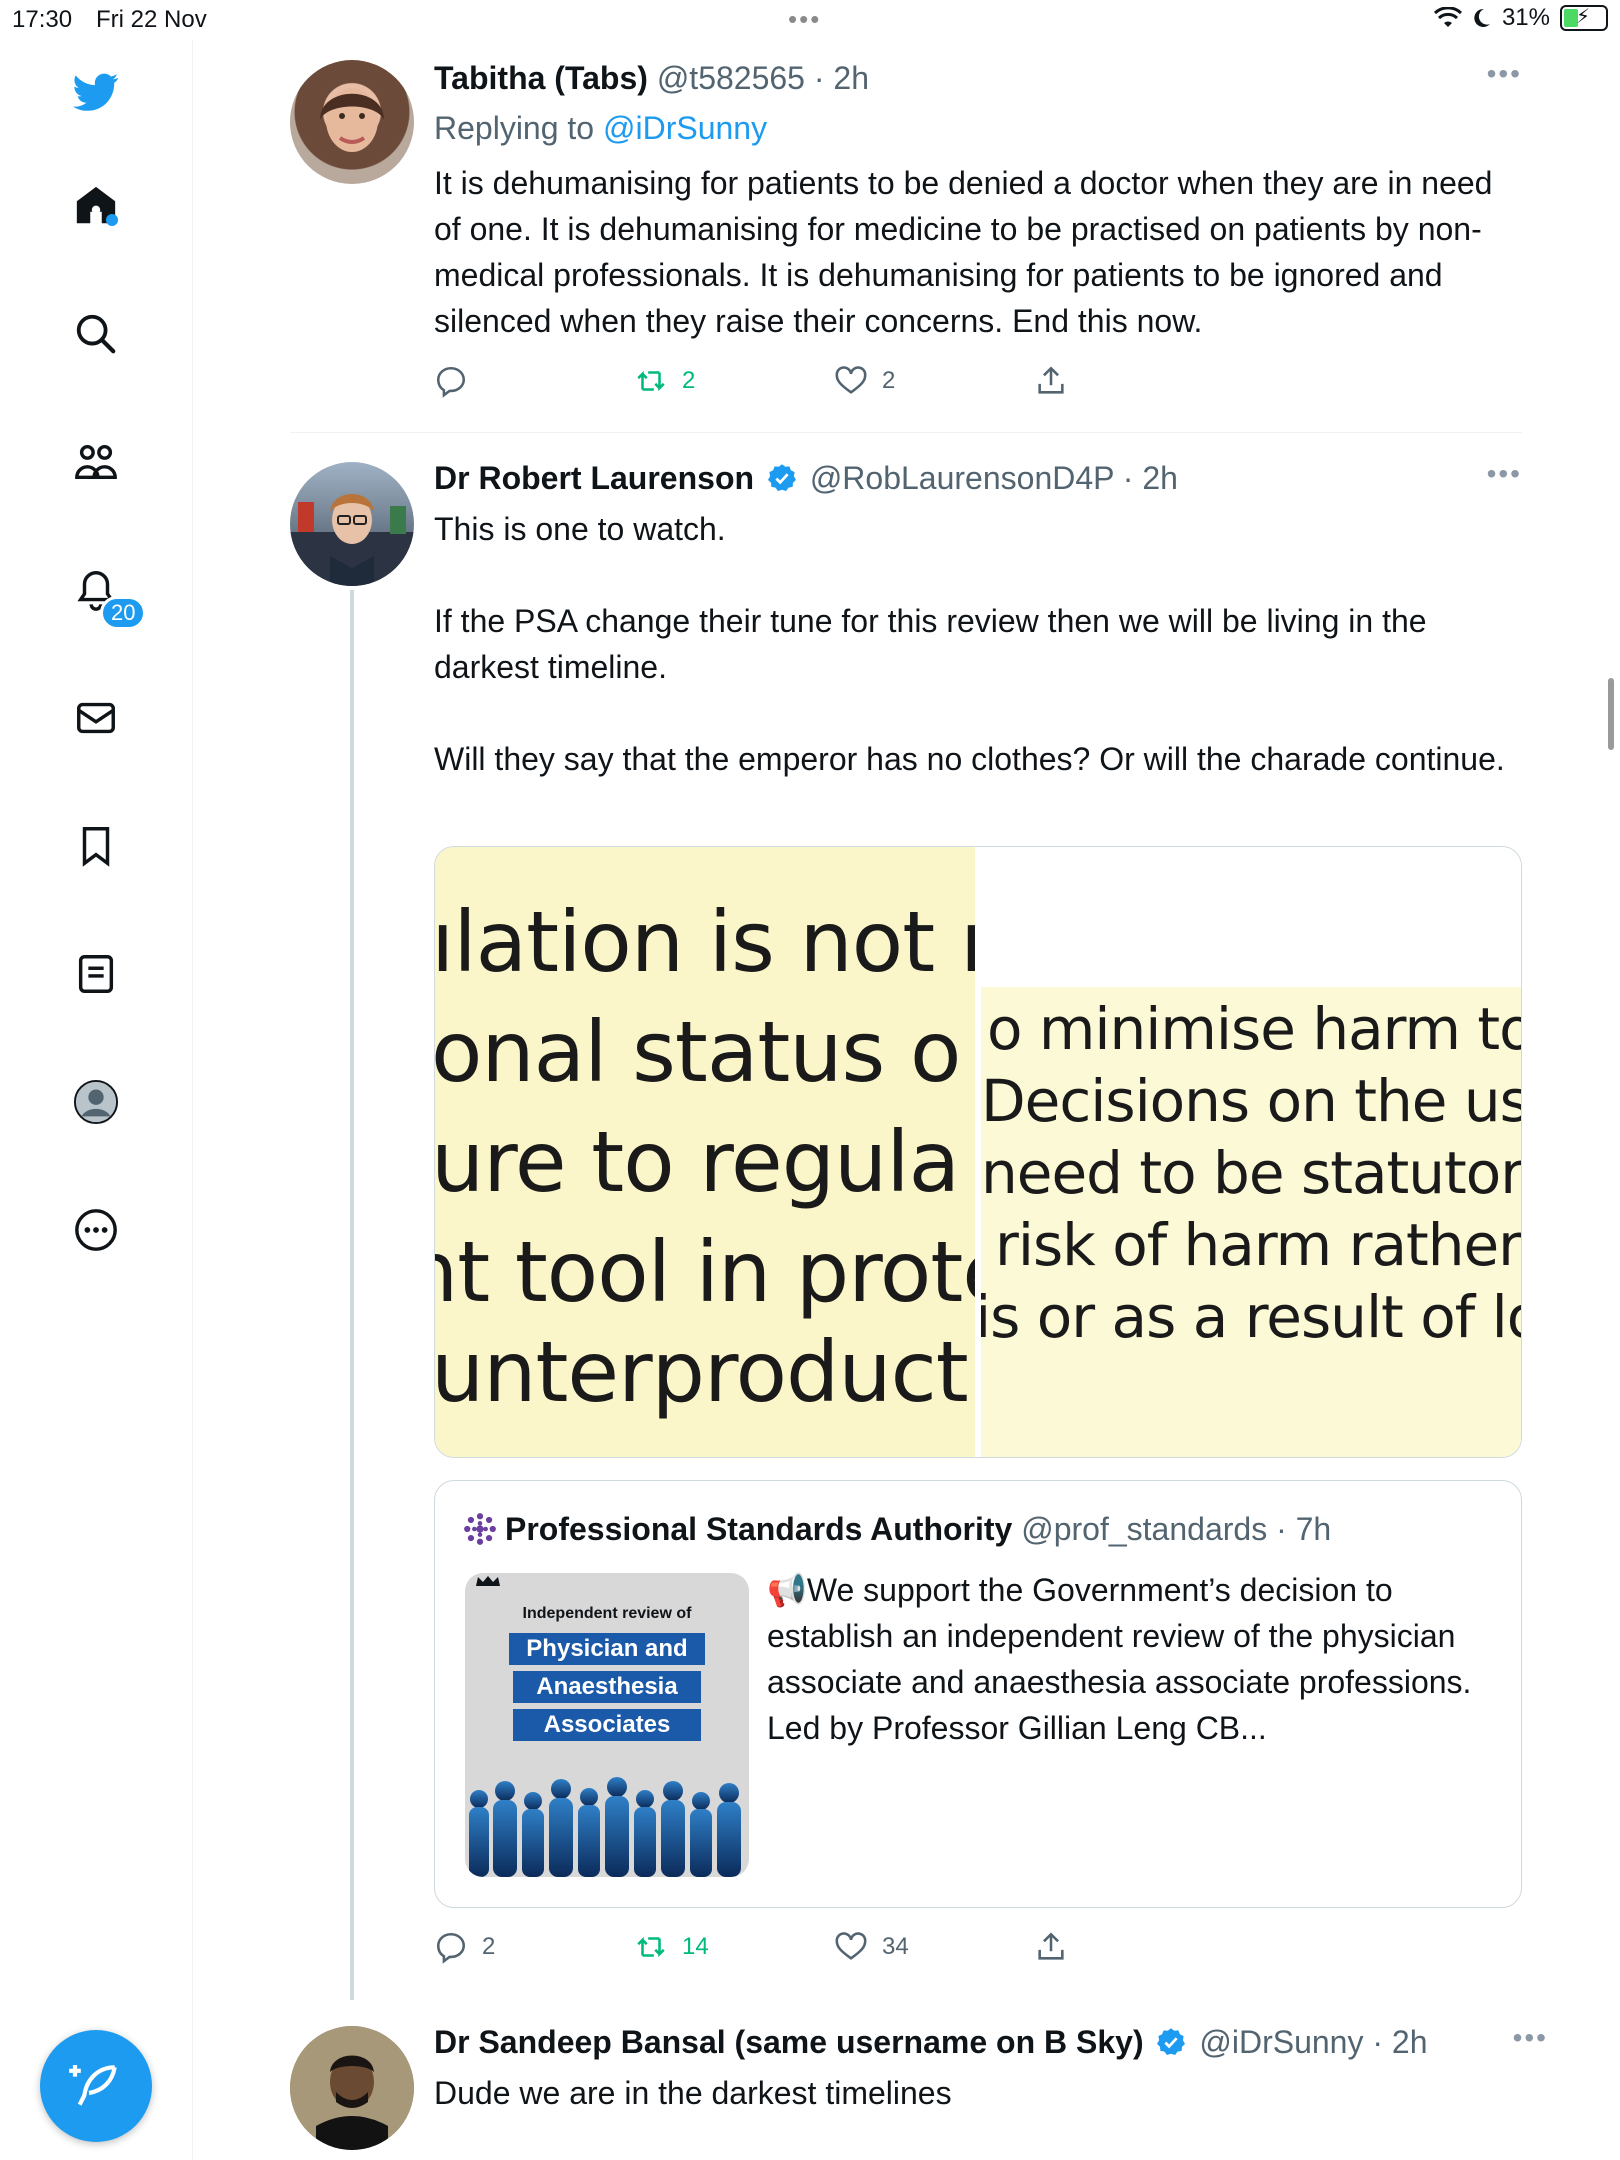  What do you see at coordinates (1254, 1029) in the screenshot?
I see `image-text-line: o minimise harm to` at bounding box center [1254, 1029].